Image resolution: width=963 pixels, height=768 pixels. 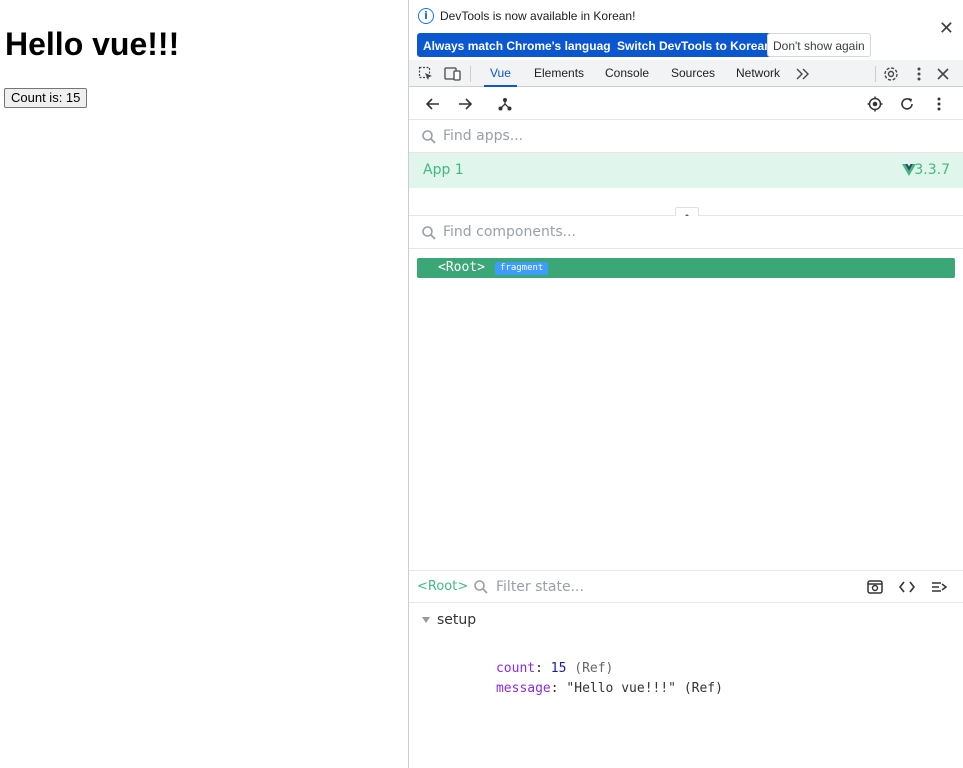 What do you see at coordinates (443, 170) in the screenshot?
I see `app-name: App 1` at bounding box center [443, 170].